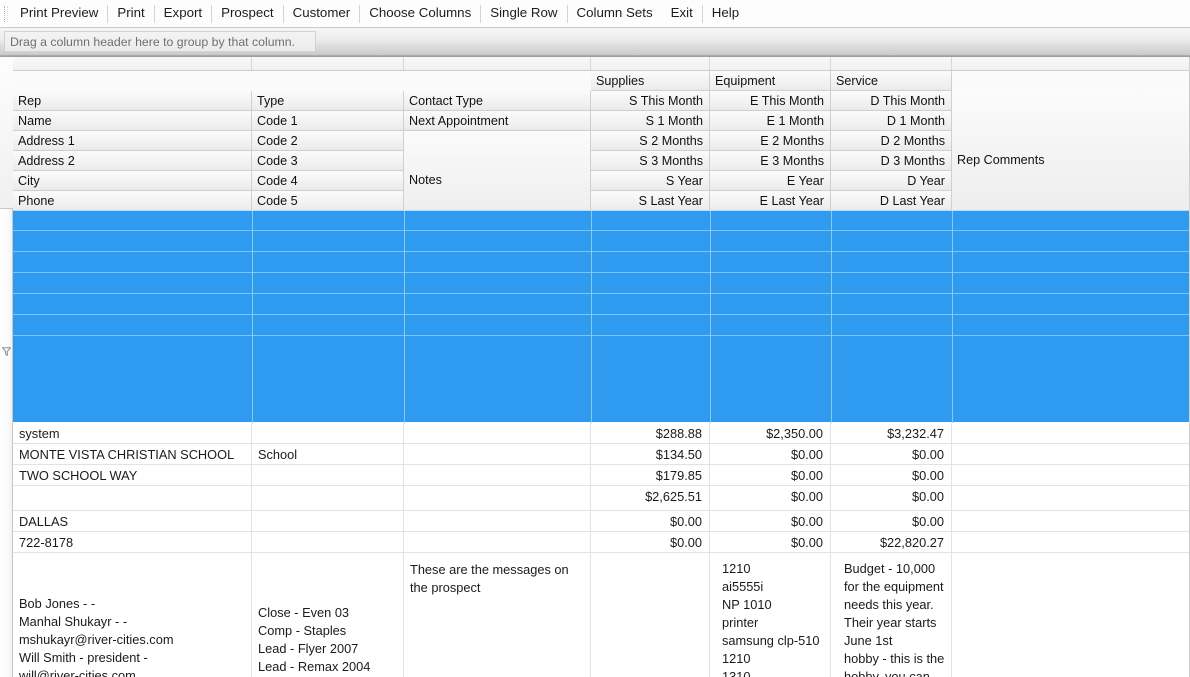  What do you see at coordinates (132, 201) in the screenshot?
I see `header-phone: Phone` at bounding box center [132, 201].